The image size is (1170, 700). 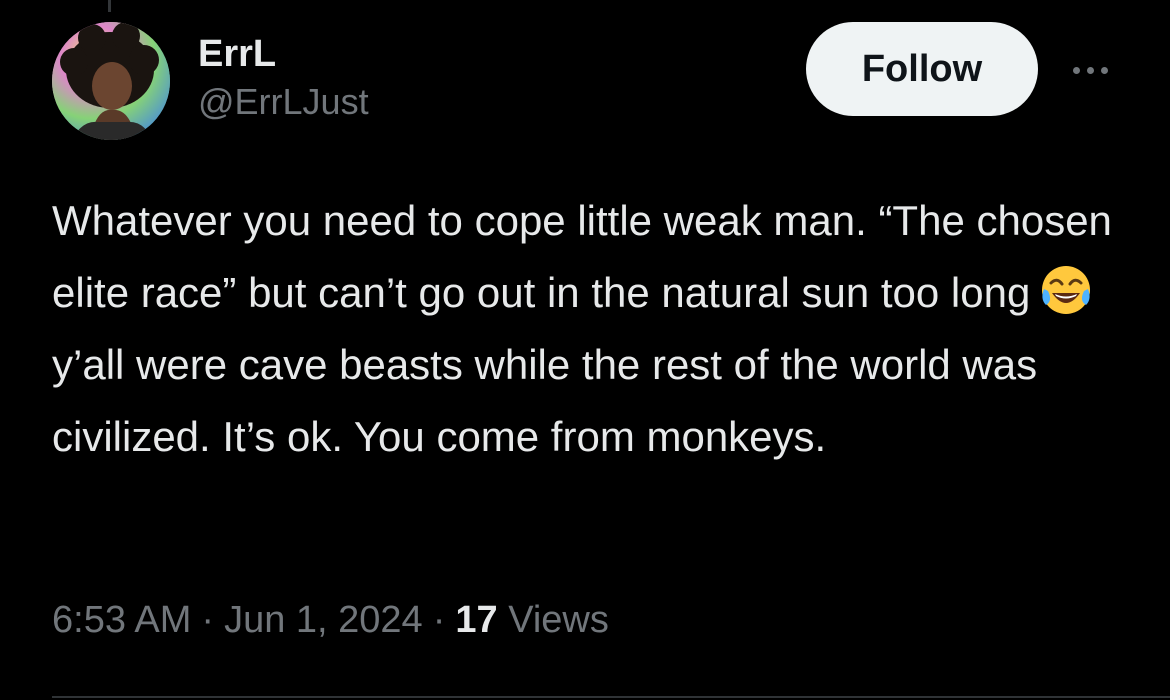 I want to click on avatar, so click(x=111, y=81).